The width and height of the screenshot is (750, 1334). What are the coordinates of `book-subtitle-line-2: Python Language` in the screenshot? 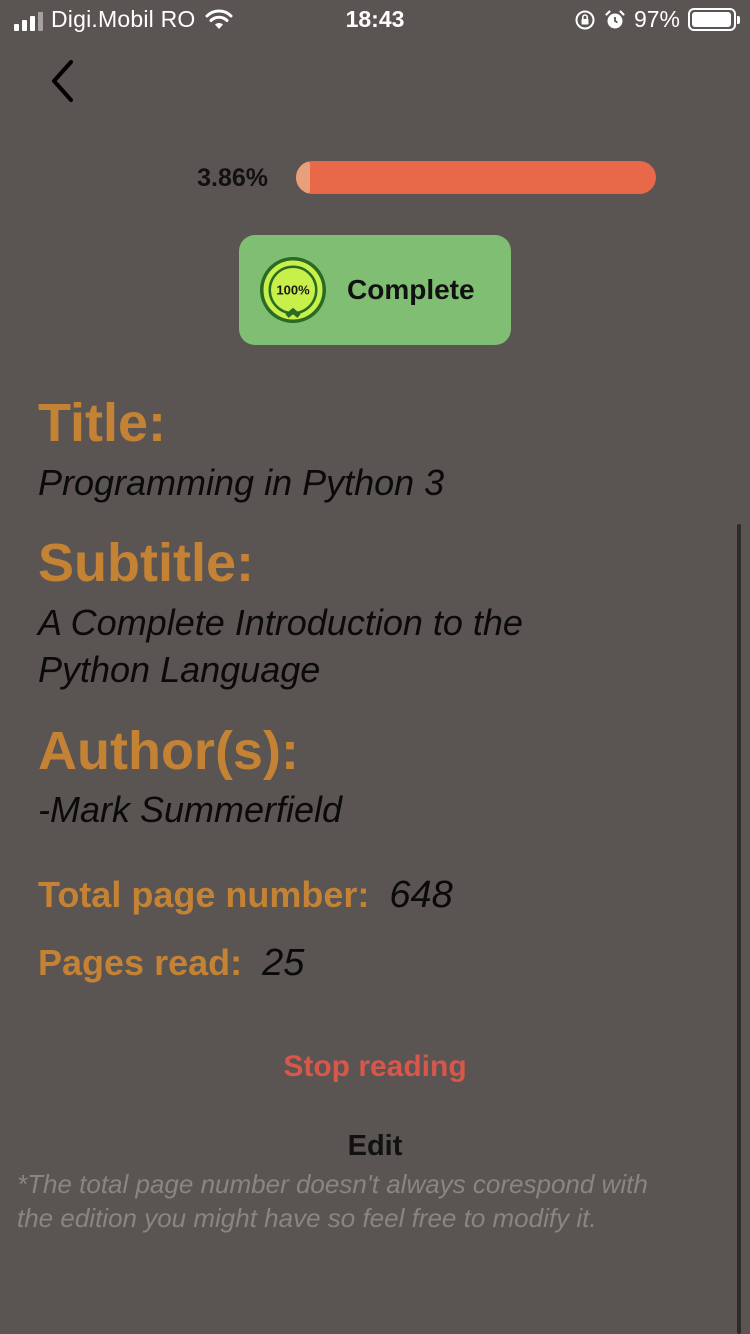 It's located at (179, 669).